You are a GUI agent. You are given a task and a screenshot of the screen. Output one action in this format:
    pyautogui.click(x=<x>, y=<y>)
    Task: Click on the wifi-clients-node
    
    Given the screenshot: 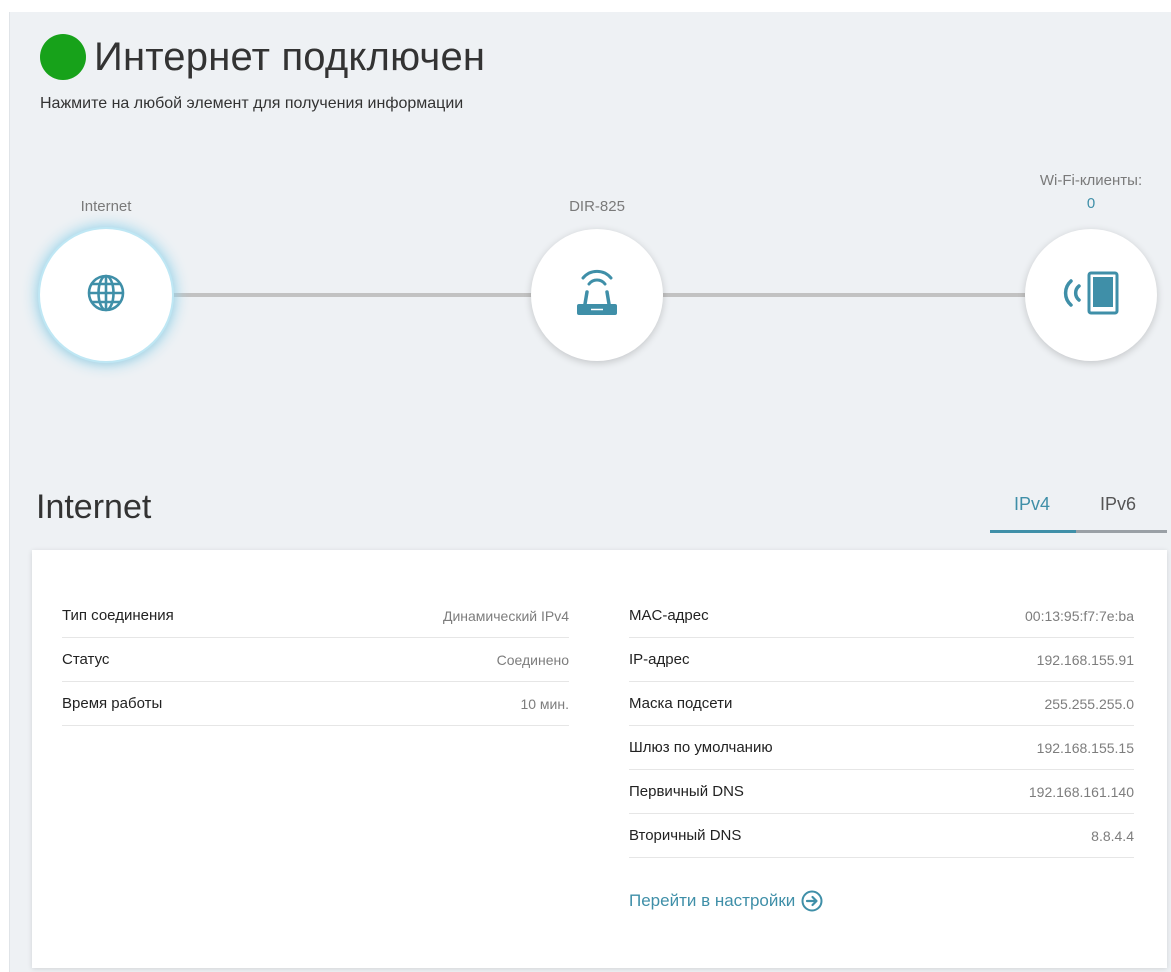 What is the action you would take?
    pyautogui.click(x=1091, y=295)
    